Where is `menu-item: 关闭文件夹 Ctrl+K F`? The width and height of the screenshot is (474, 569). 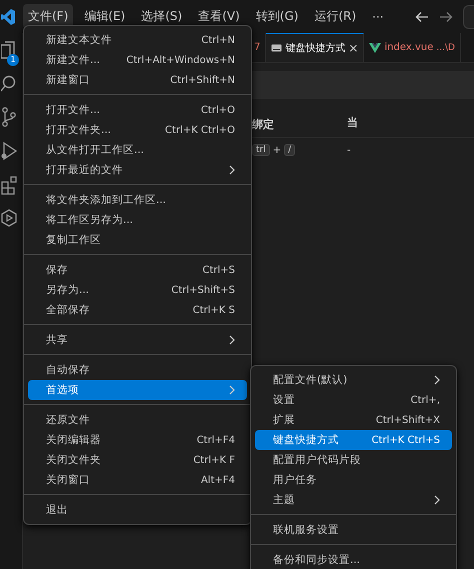
menu-item: 关闭文件夹 Ctrl+K F is located at coordinates (137, 460).